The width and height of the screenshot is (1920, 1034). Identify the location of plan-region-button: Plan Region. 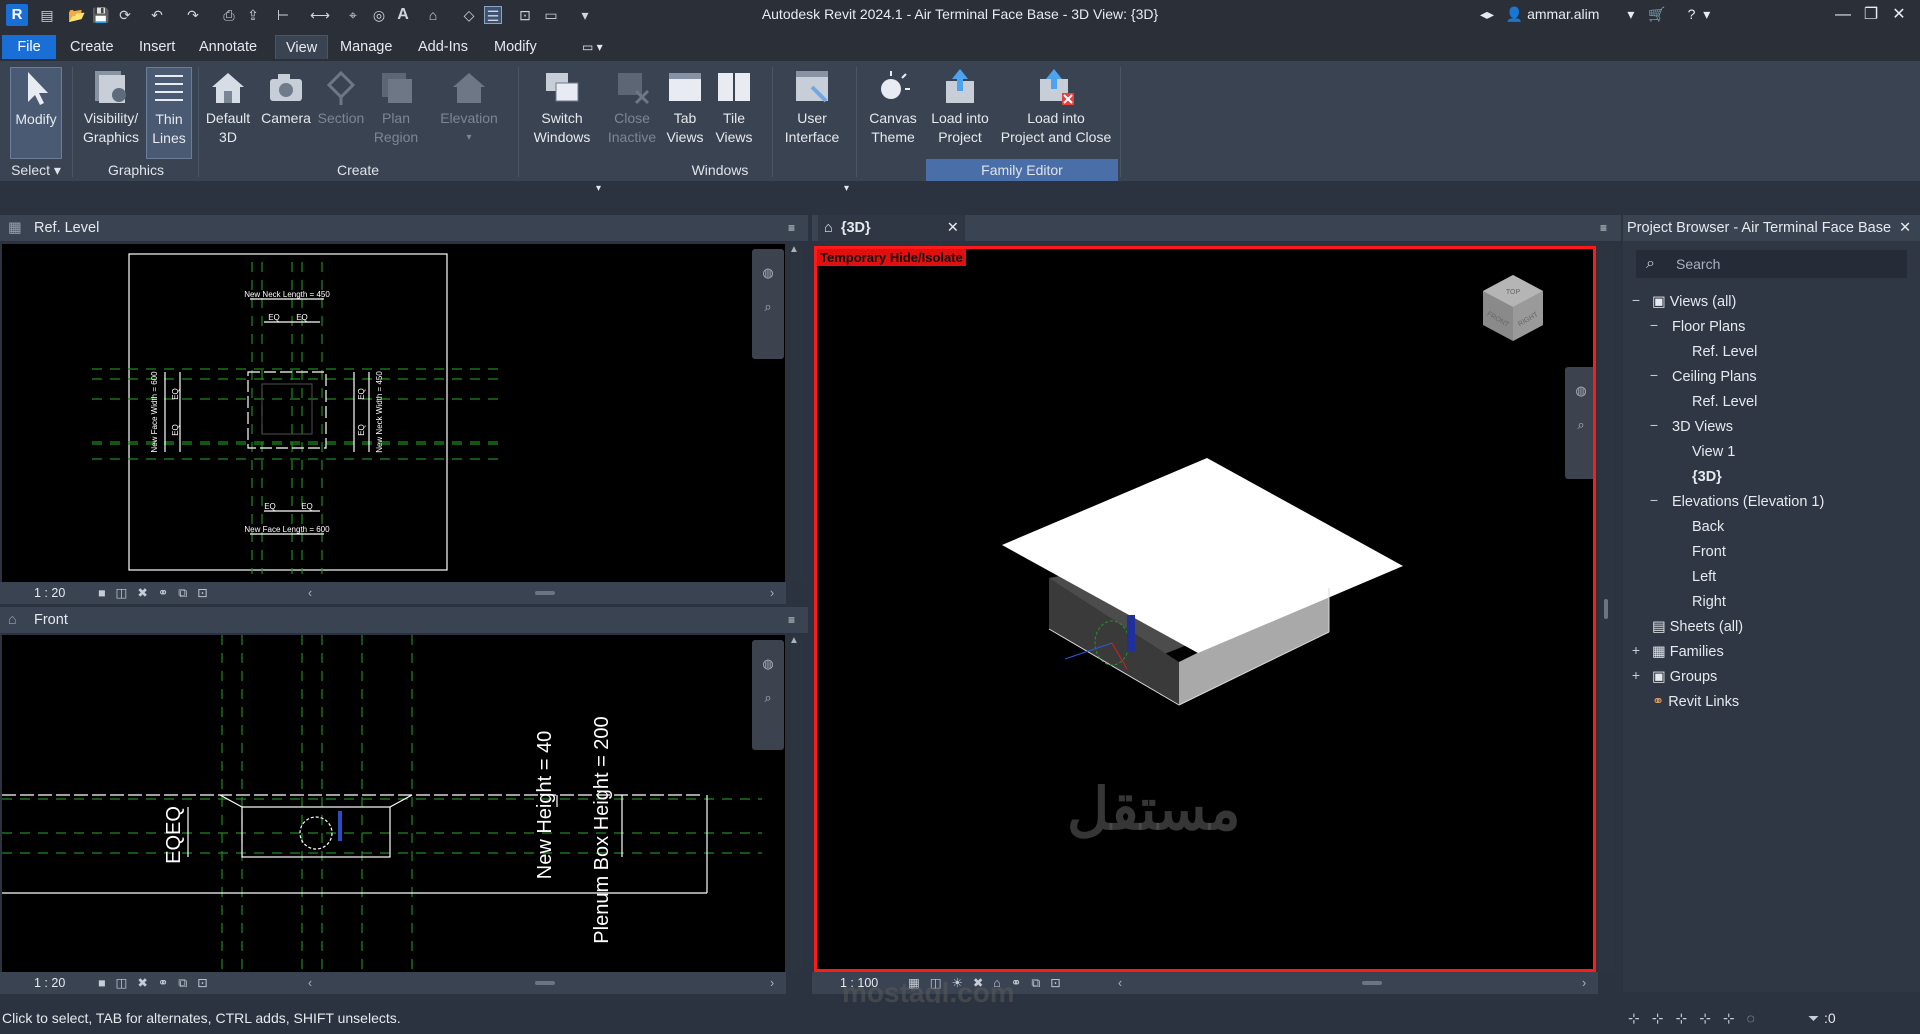
(396, 107).